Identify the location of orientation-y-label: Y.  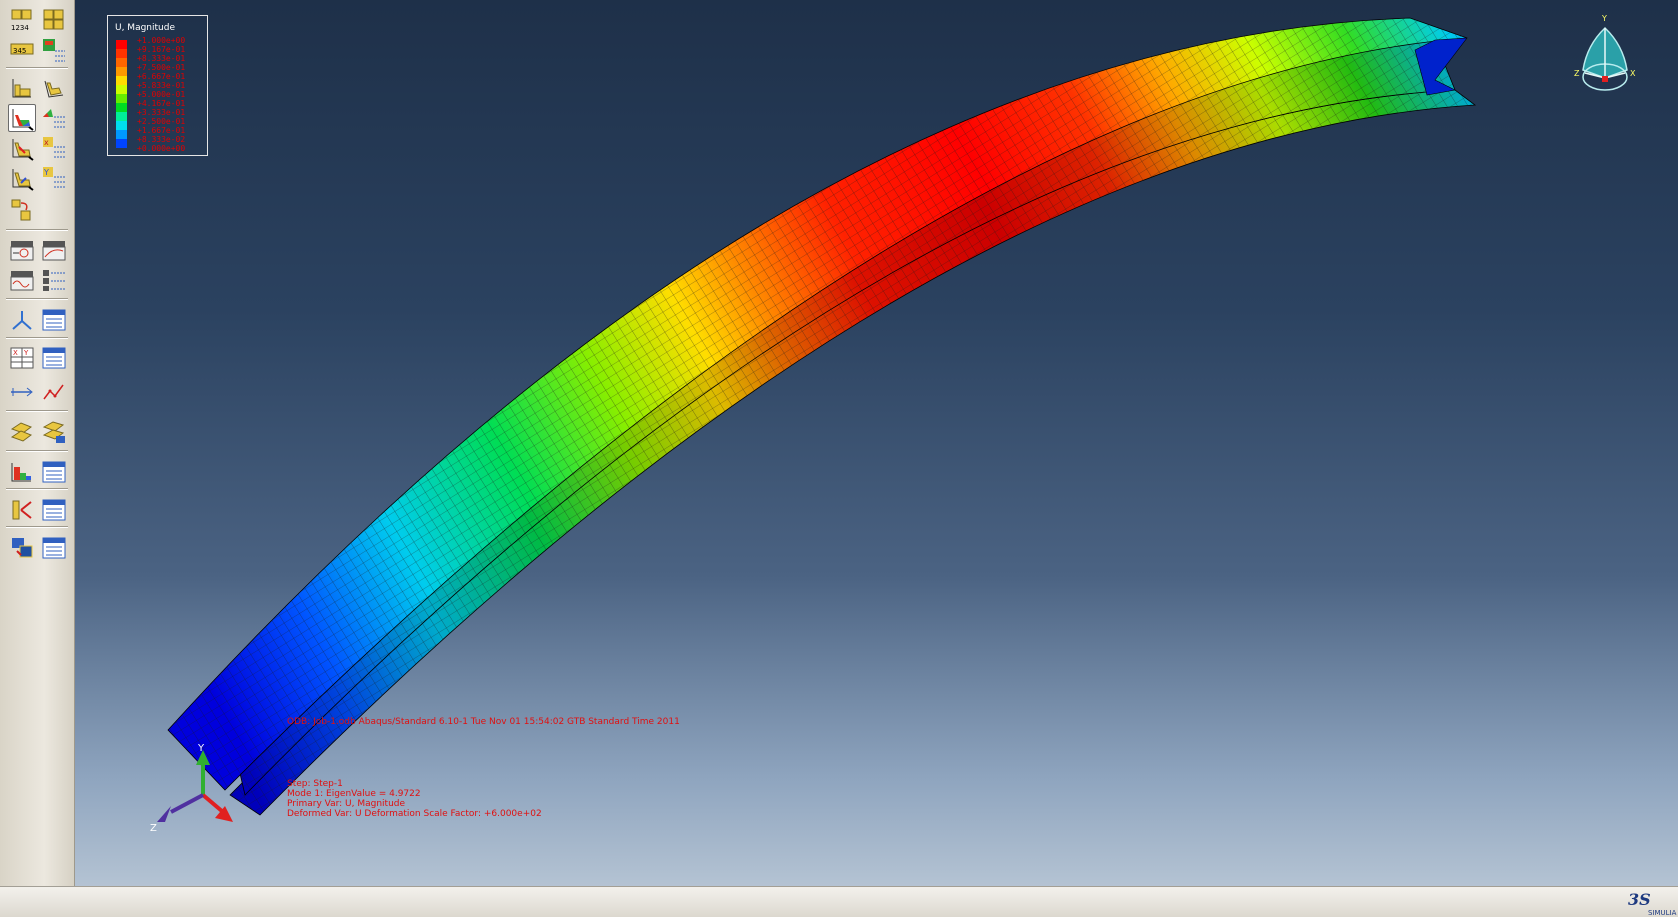
(1604, 18).